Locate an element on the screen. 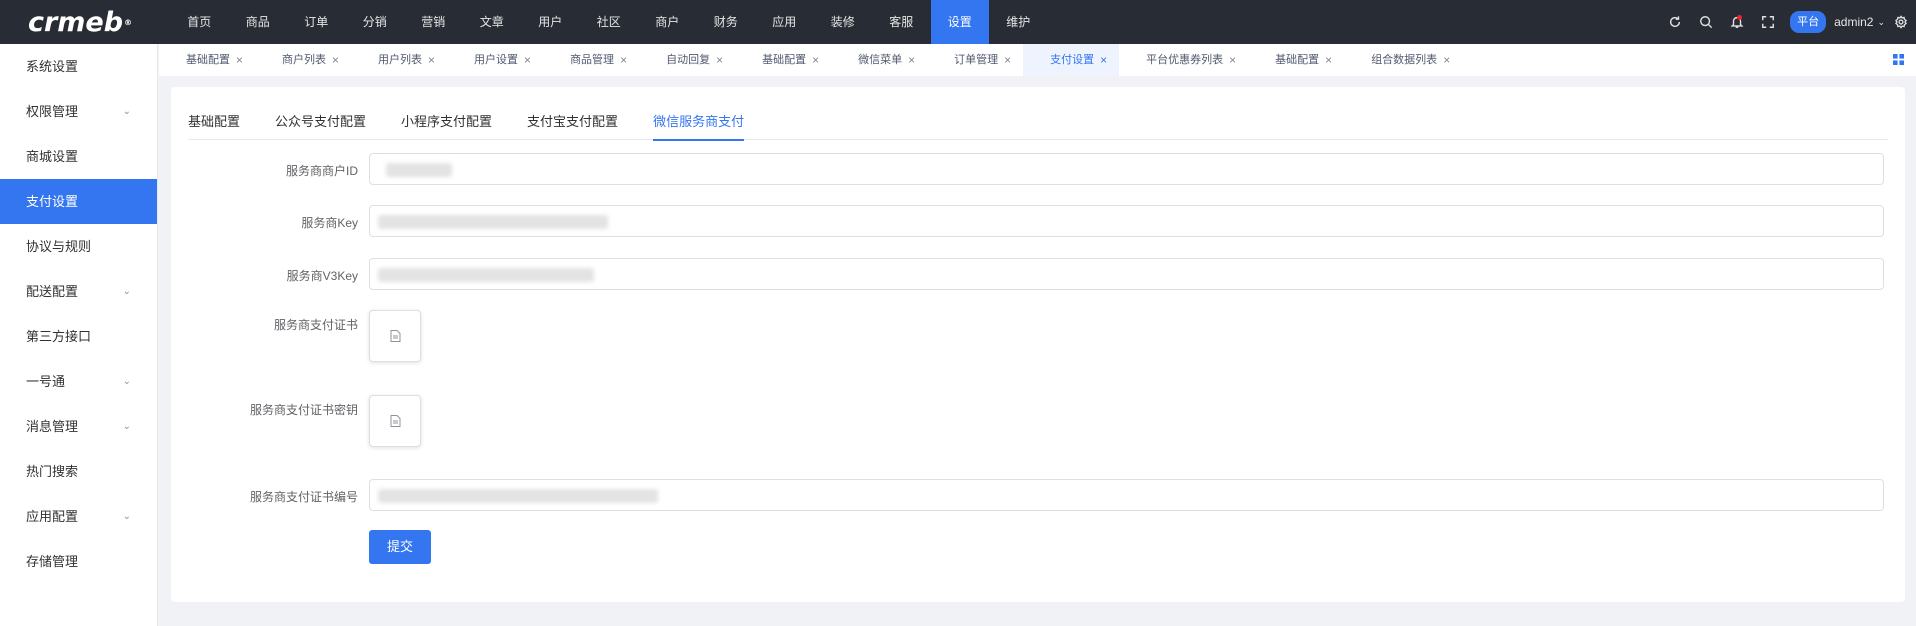 The width and height of the screenshot is (1916, 626). page-tab: 自动回复 × is located at coordinates (687, 60).